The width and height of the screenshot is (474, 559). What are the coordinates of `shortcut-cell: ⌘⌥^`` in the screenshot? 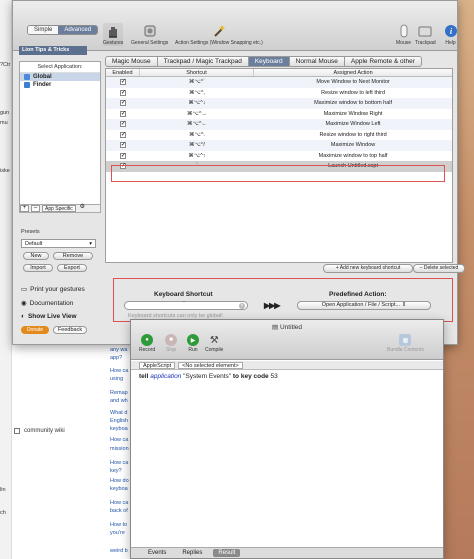 It's located at (197, 82).